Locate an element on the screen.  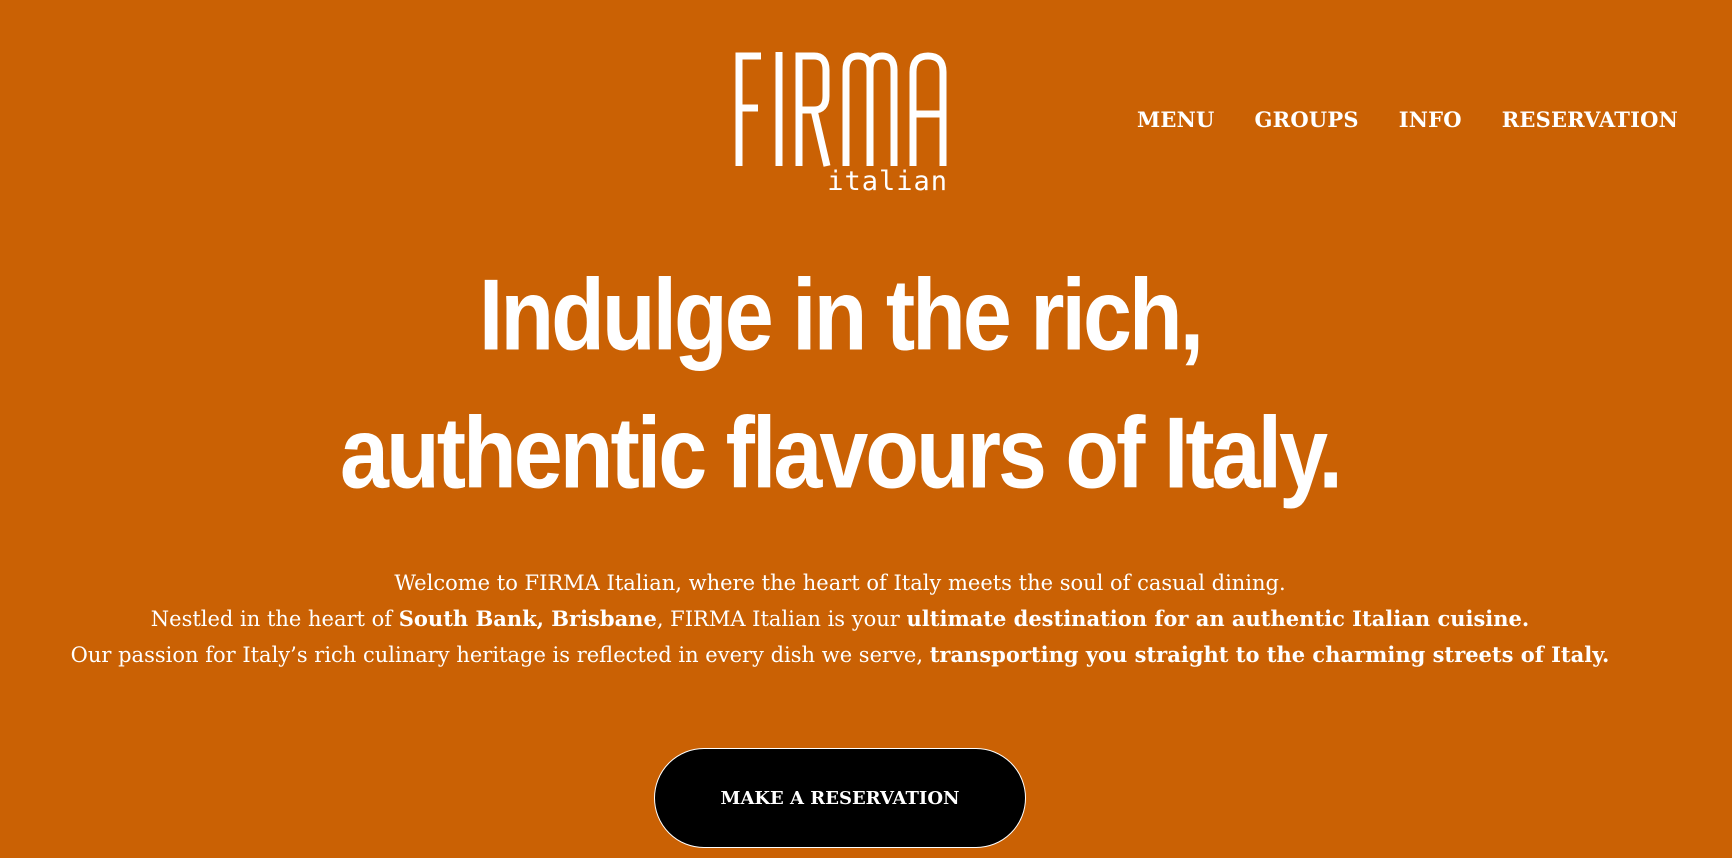
logo-wordmark is located at coordinates (841, 108).